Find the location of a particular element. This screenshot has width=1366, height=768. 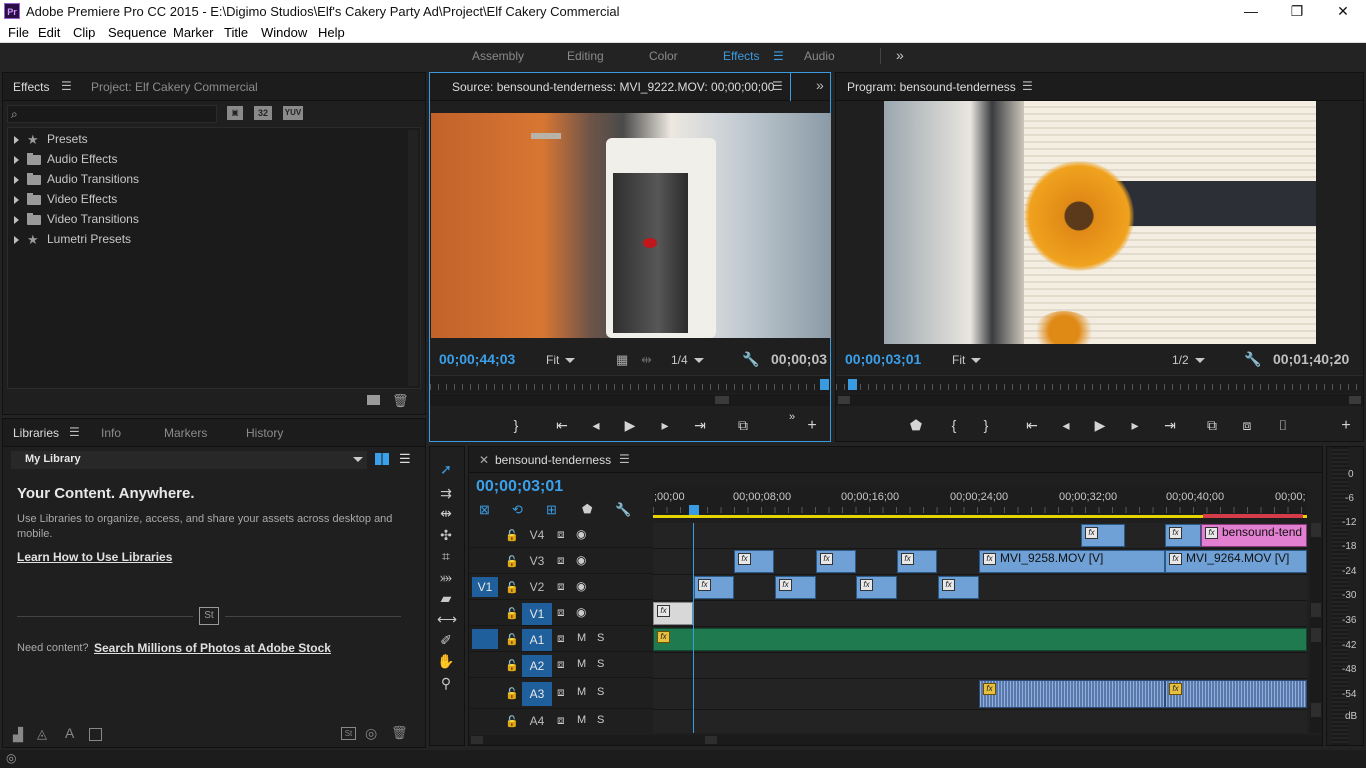

track-select-tool-icon: ⇉ is located at coordinates (446, 493).